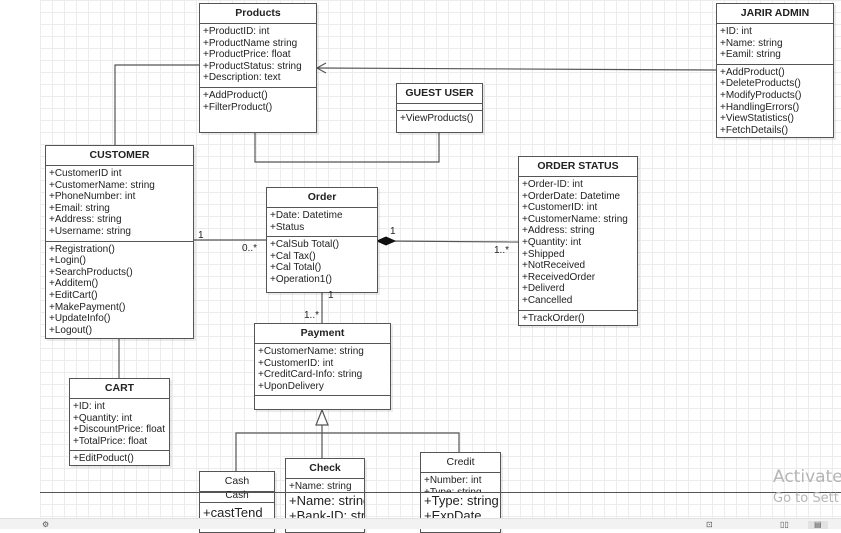  What do you see at coordinates (73, 295) in the screenshot?
I see `method: +EditCart()` at bounding box center [73, 295].